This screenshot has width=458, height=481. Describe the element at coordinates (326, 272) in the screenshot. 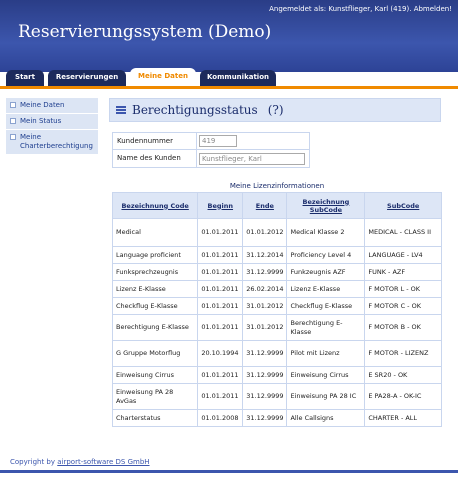

I see `table-cell: Funkzeugnis AZF` at that location.